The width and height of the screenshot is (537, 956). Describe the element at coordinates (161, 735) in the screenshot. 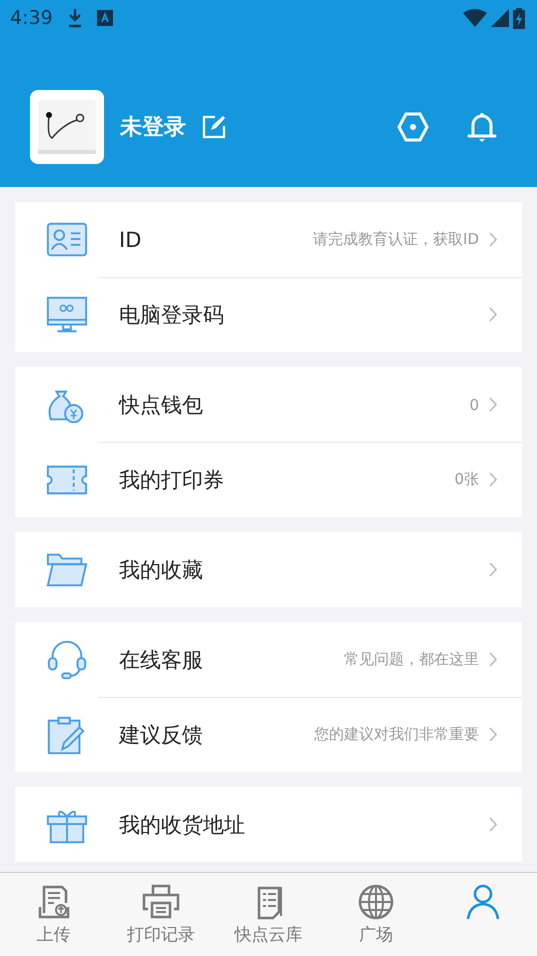

I see `menu-label: 建议反馈` at that location.